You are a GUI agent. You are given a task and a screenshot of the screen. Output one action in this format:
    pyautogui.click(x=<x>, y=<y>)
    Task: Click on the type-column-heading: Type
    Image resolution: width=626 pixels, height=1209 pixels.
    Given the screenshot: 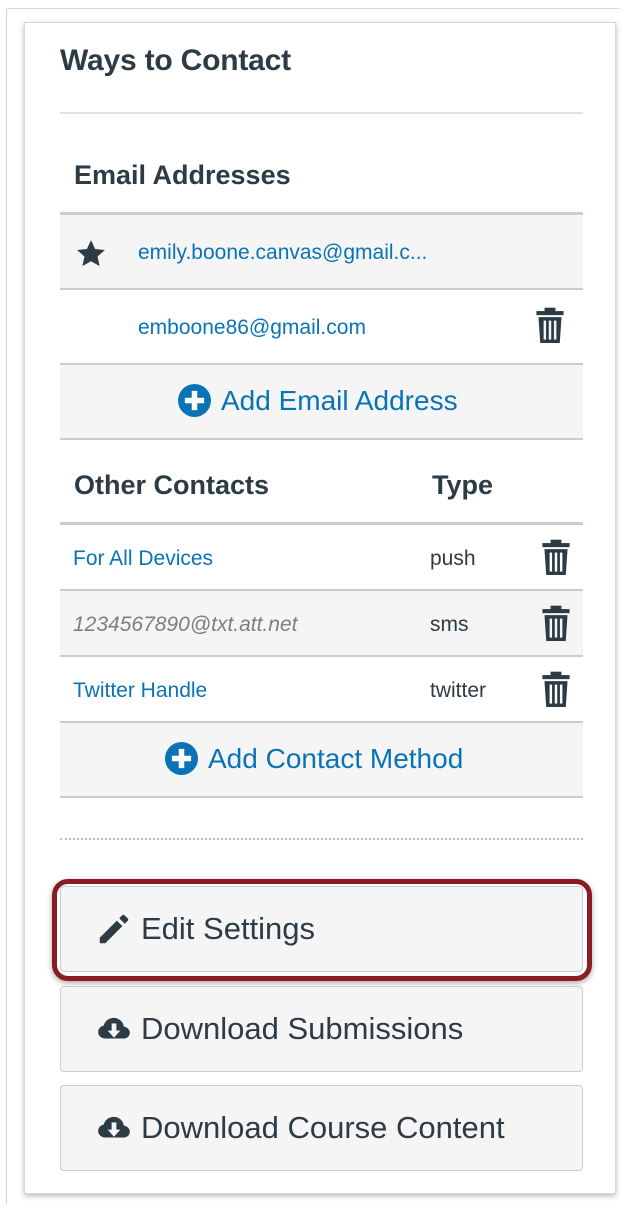 What is the action you would take?
    pyautogui.click(x=463, y=485)
    